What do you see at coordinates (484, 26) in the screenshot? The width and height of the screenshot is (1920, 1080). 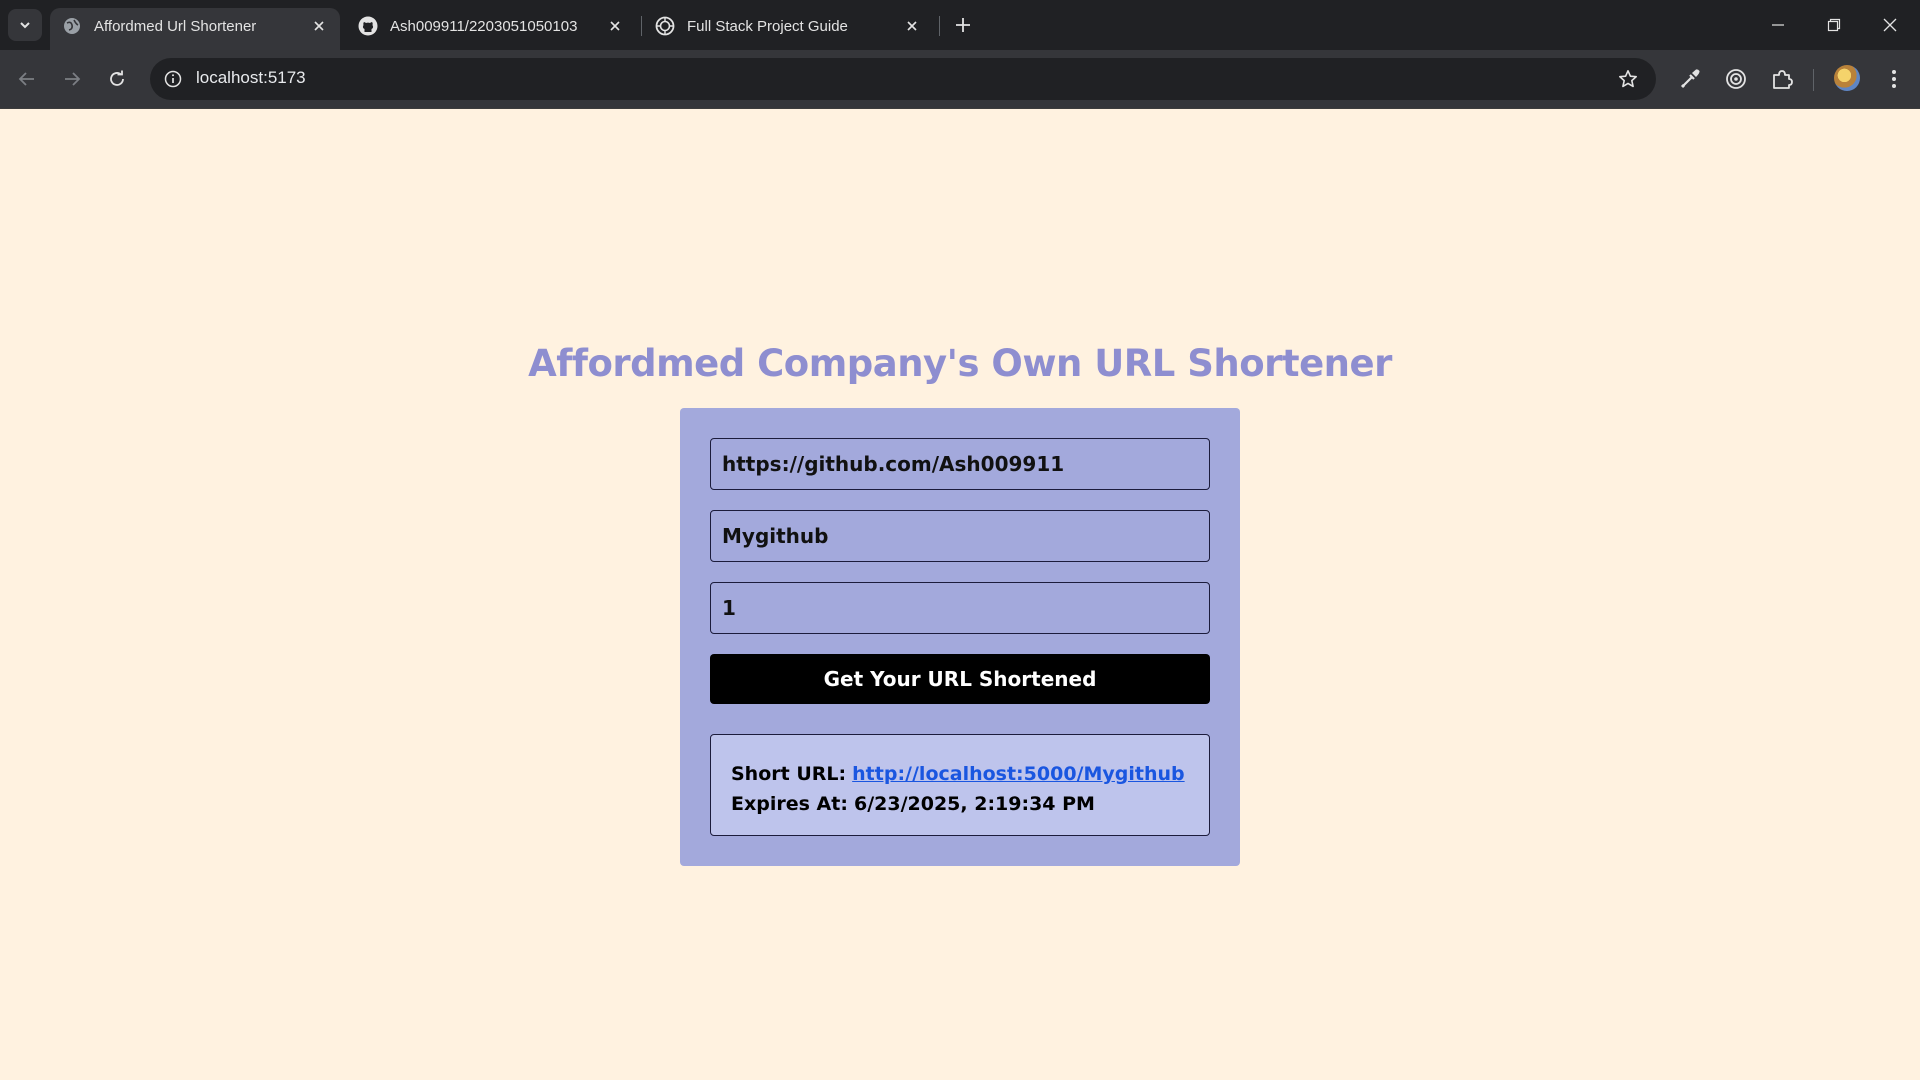 I see `tab-title: Ash009911/2203051050103` at bounding box center [484, 26].